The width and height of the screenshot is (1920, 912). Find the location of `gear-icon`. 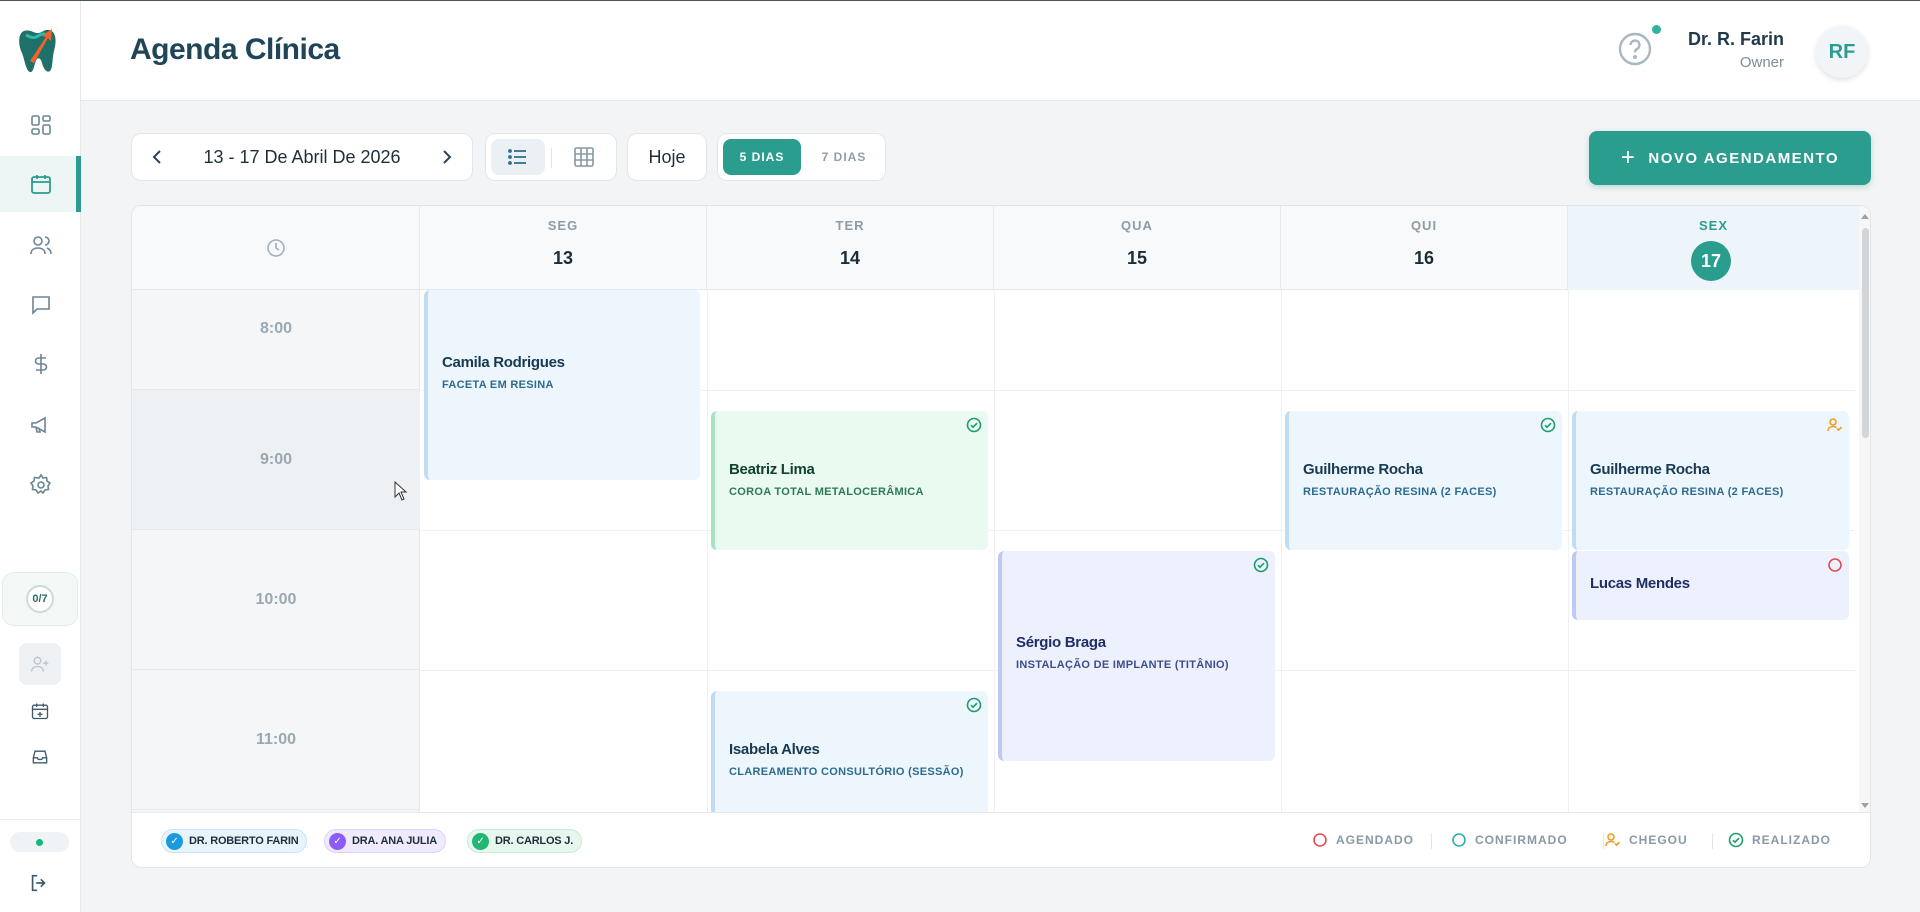

gear-icon is located at coordinates (40, 484).